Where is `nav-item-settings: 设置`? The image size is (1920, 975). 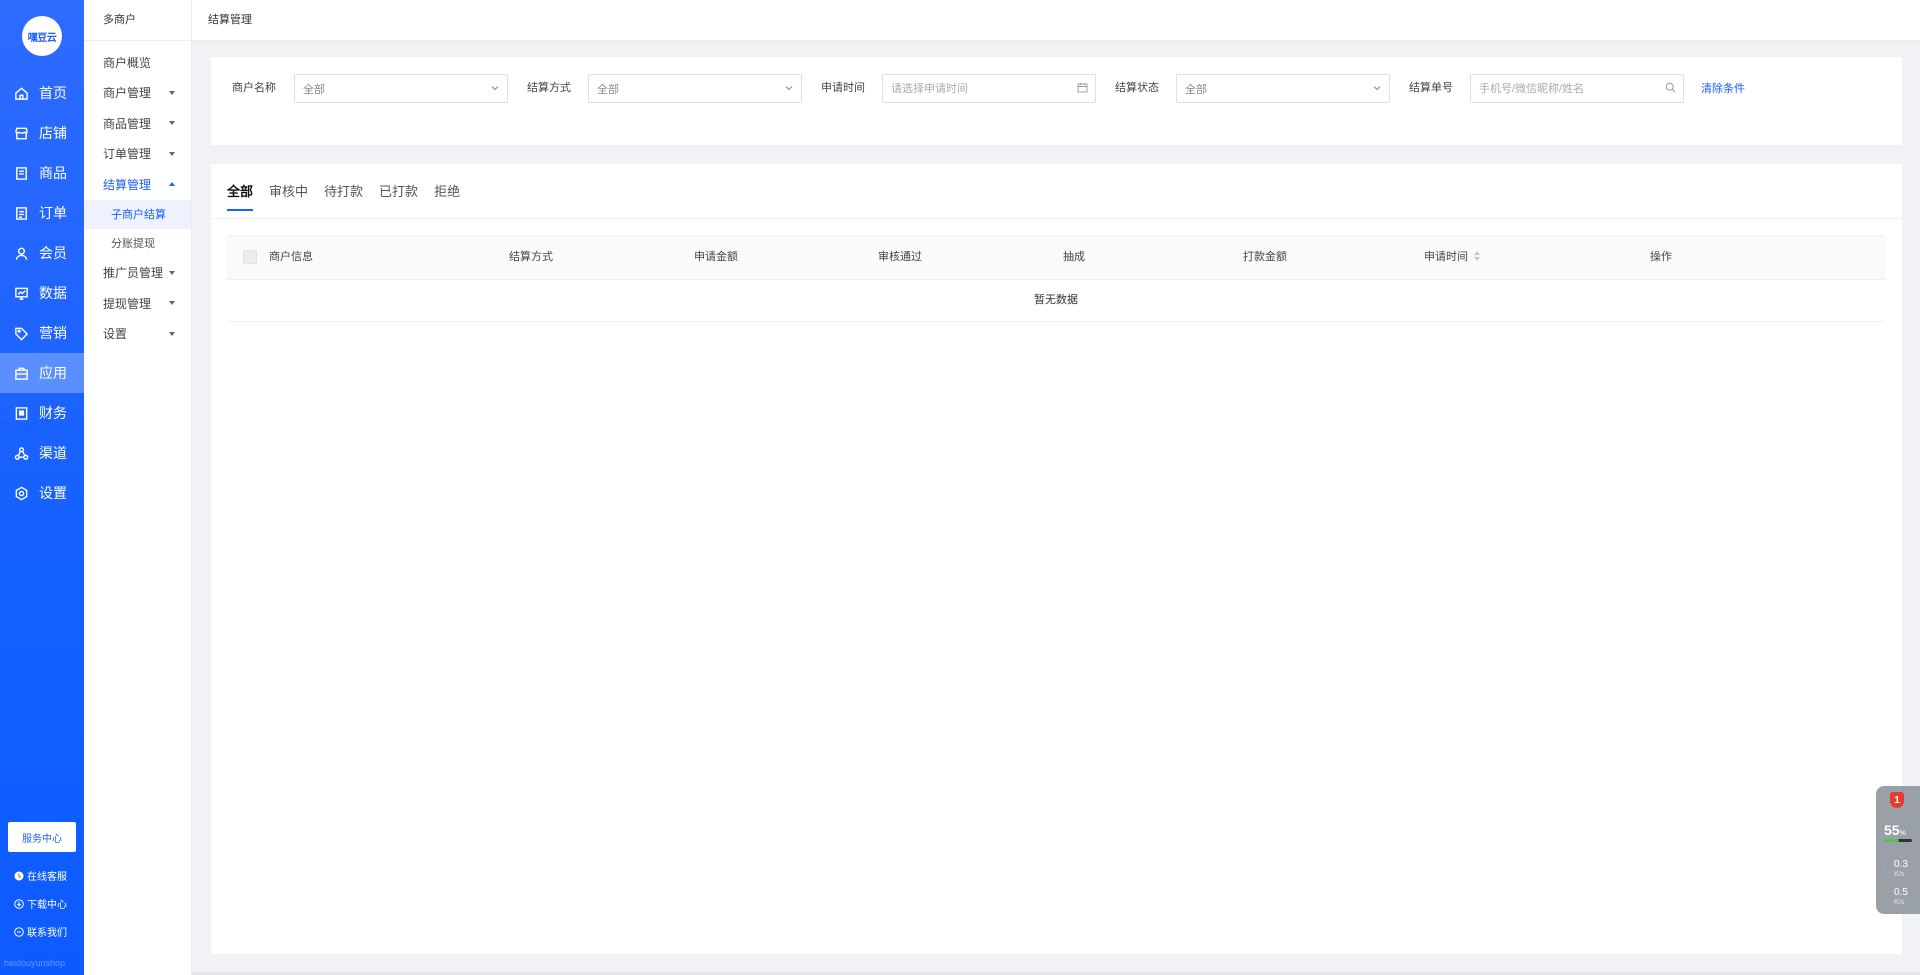
nav-item-settings: 设置 is located at coordinates (42, 493).